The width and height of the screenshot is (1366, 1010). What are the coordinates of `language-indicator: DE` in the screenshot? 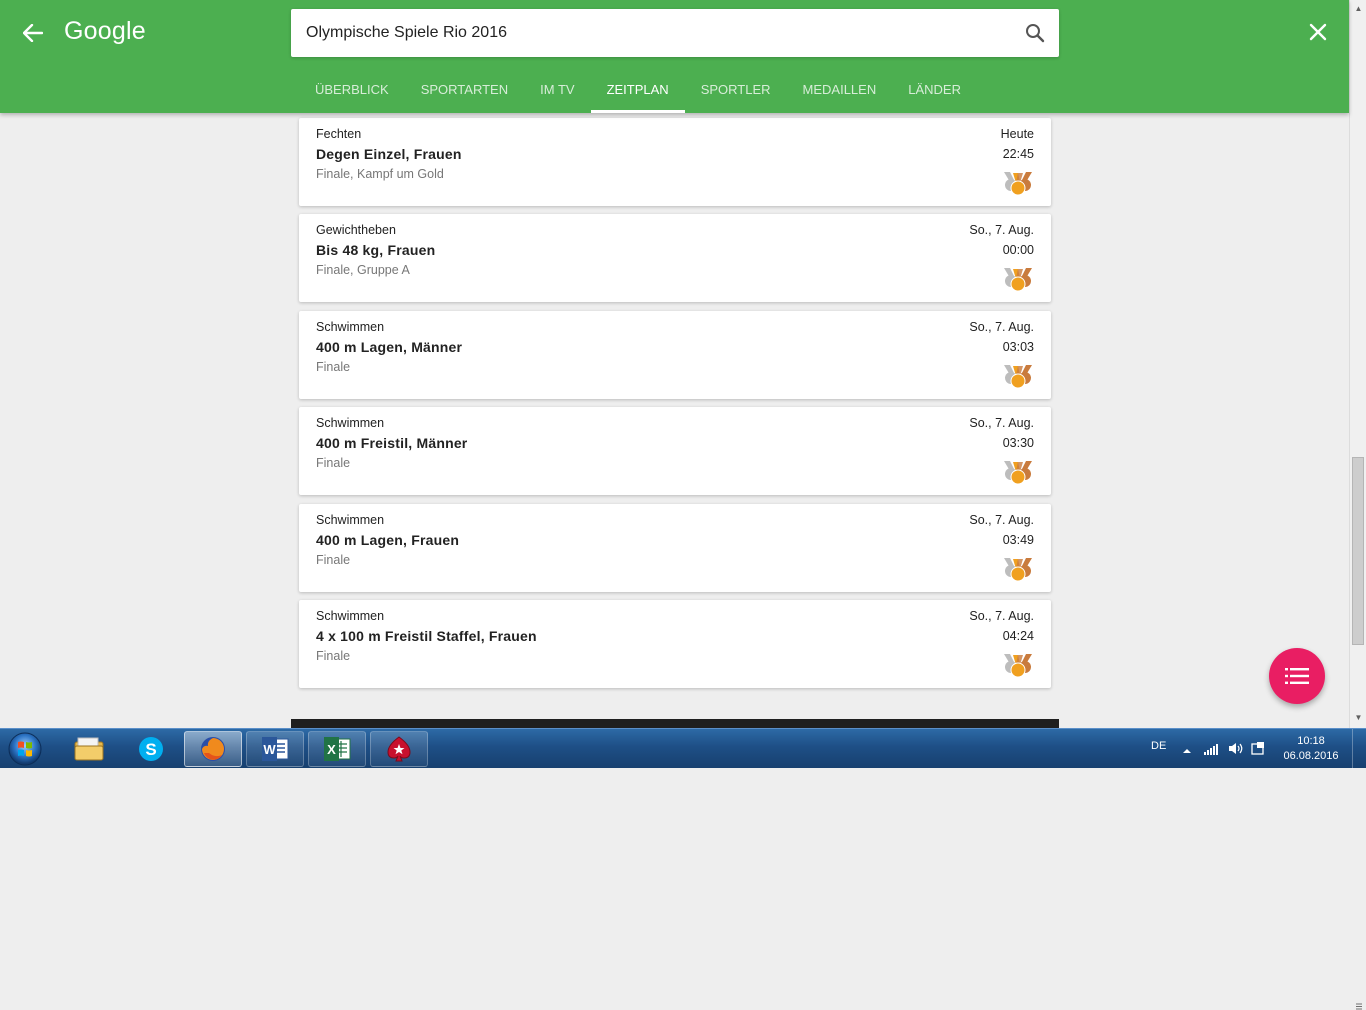 It's located at (1158, 746).